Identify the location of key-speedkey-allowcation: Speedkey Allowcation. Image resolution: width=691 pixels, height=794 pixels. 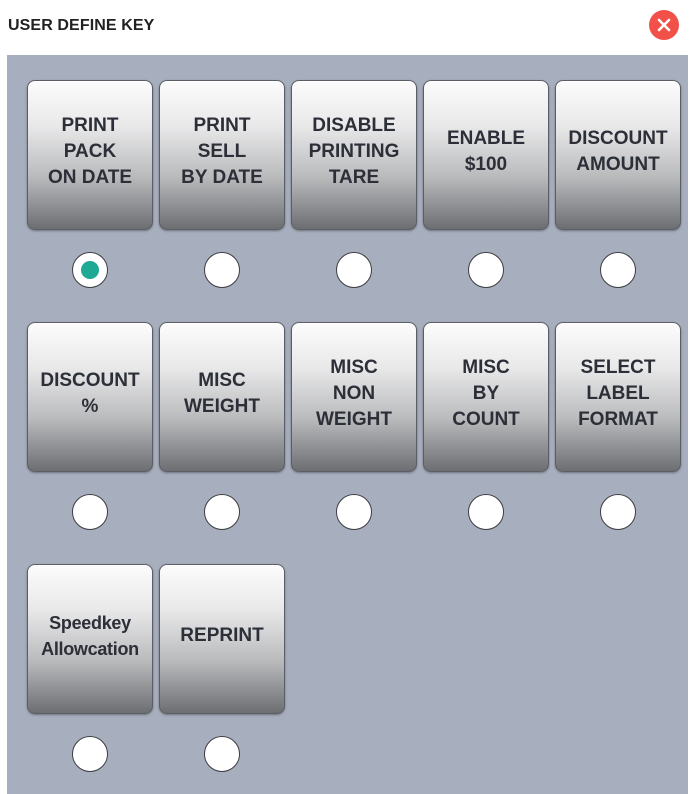
(90, 639).